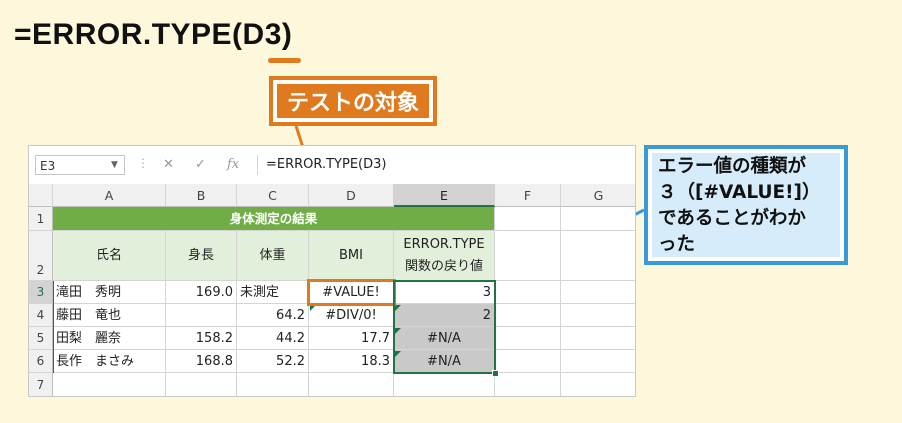  Describe the element at coordinates (109, 195) in the screenshot. I see `column-header-a: A` at that location.